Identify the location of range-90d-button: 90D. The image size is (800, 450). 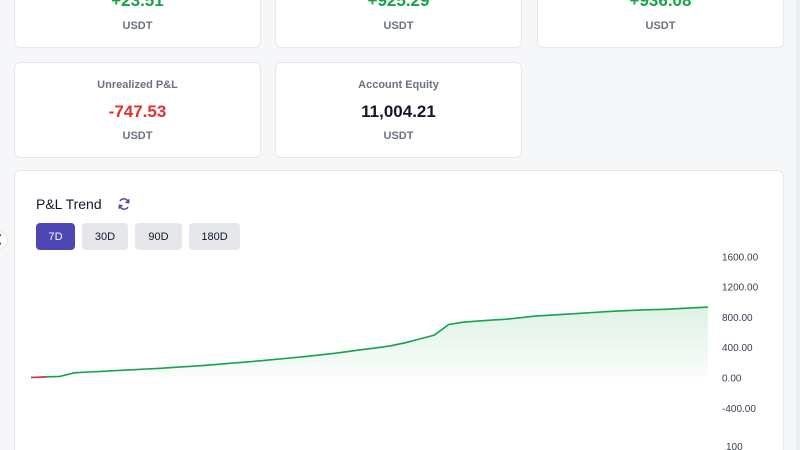
(158, 236).